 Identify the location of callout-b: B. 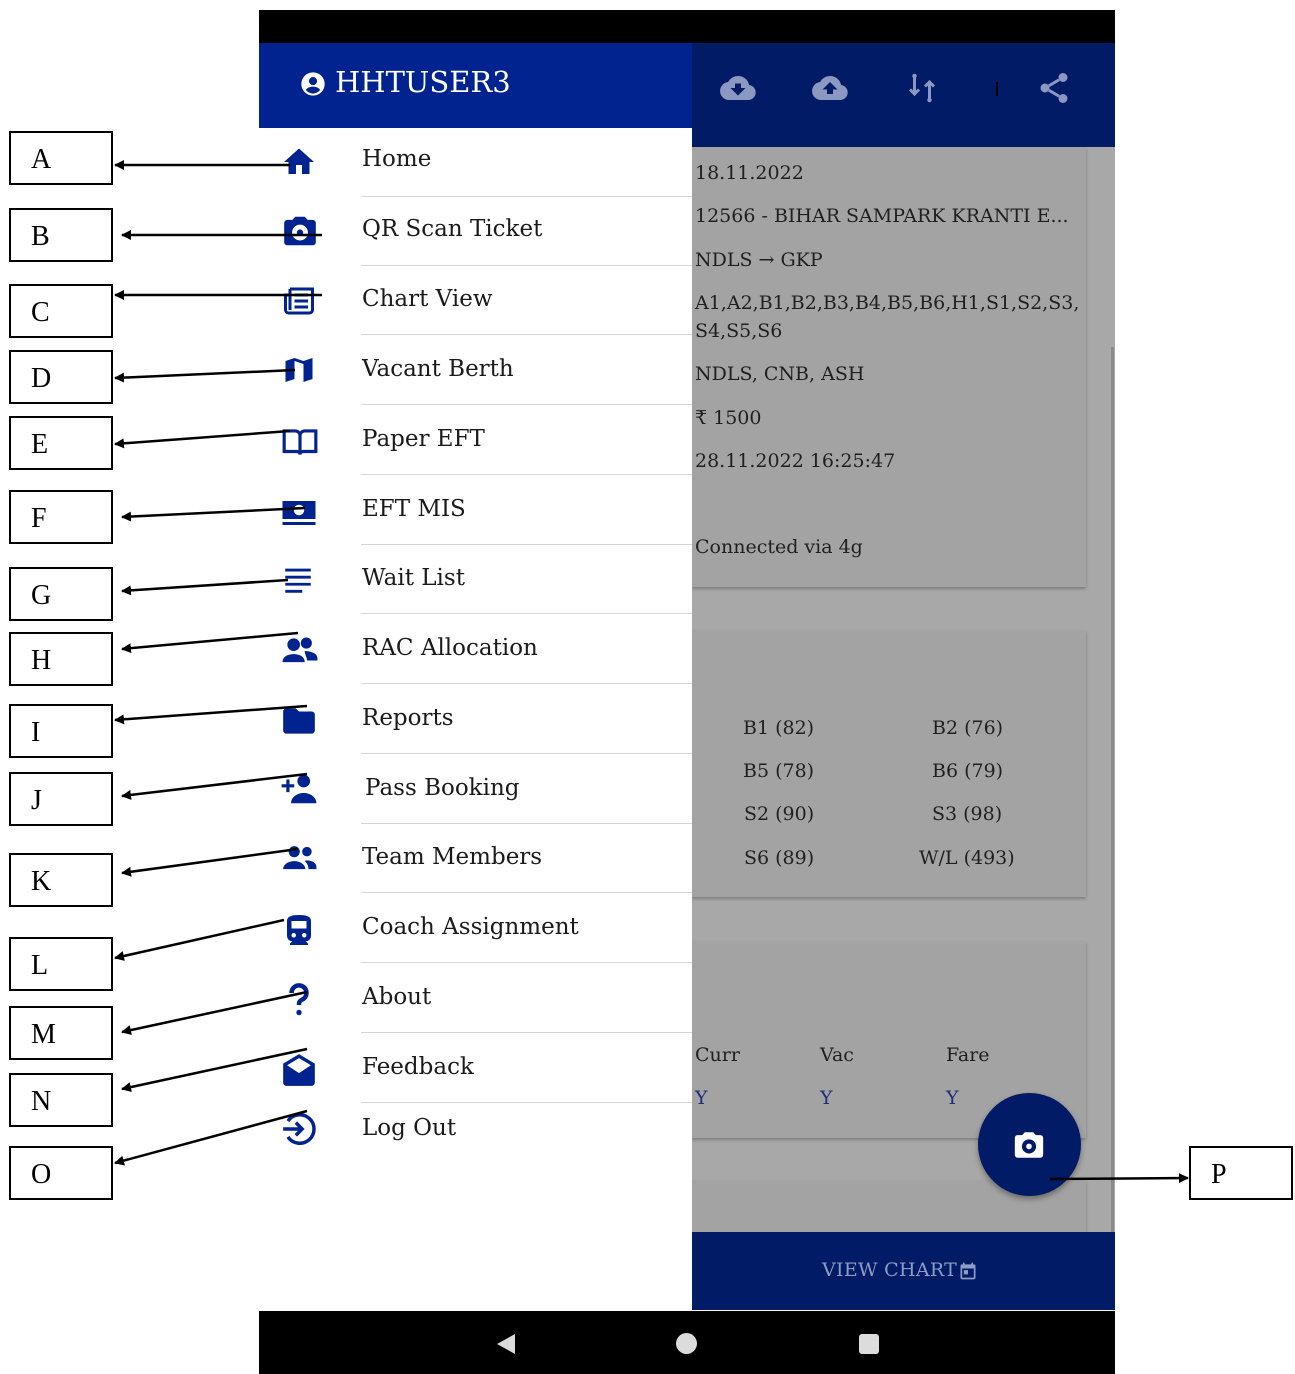
(61, 235).